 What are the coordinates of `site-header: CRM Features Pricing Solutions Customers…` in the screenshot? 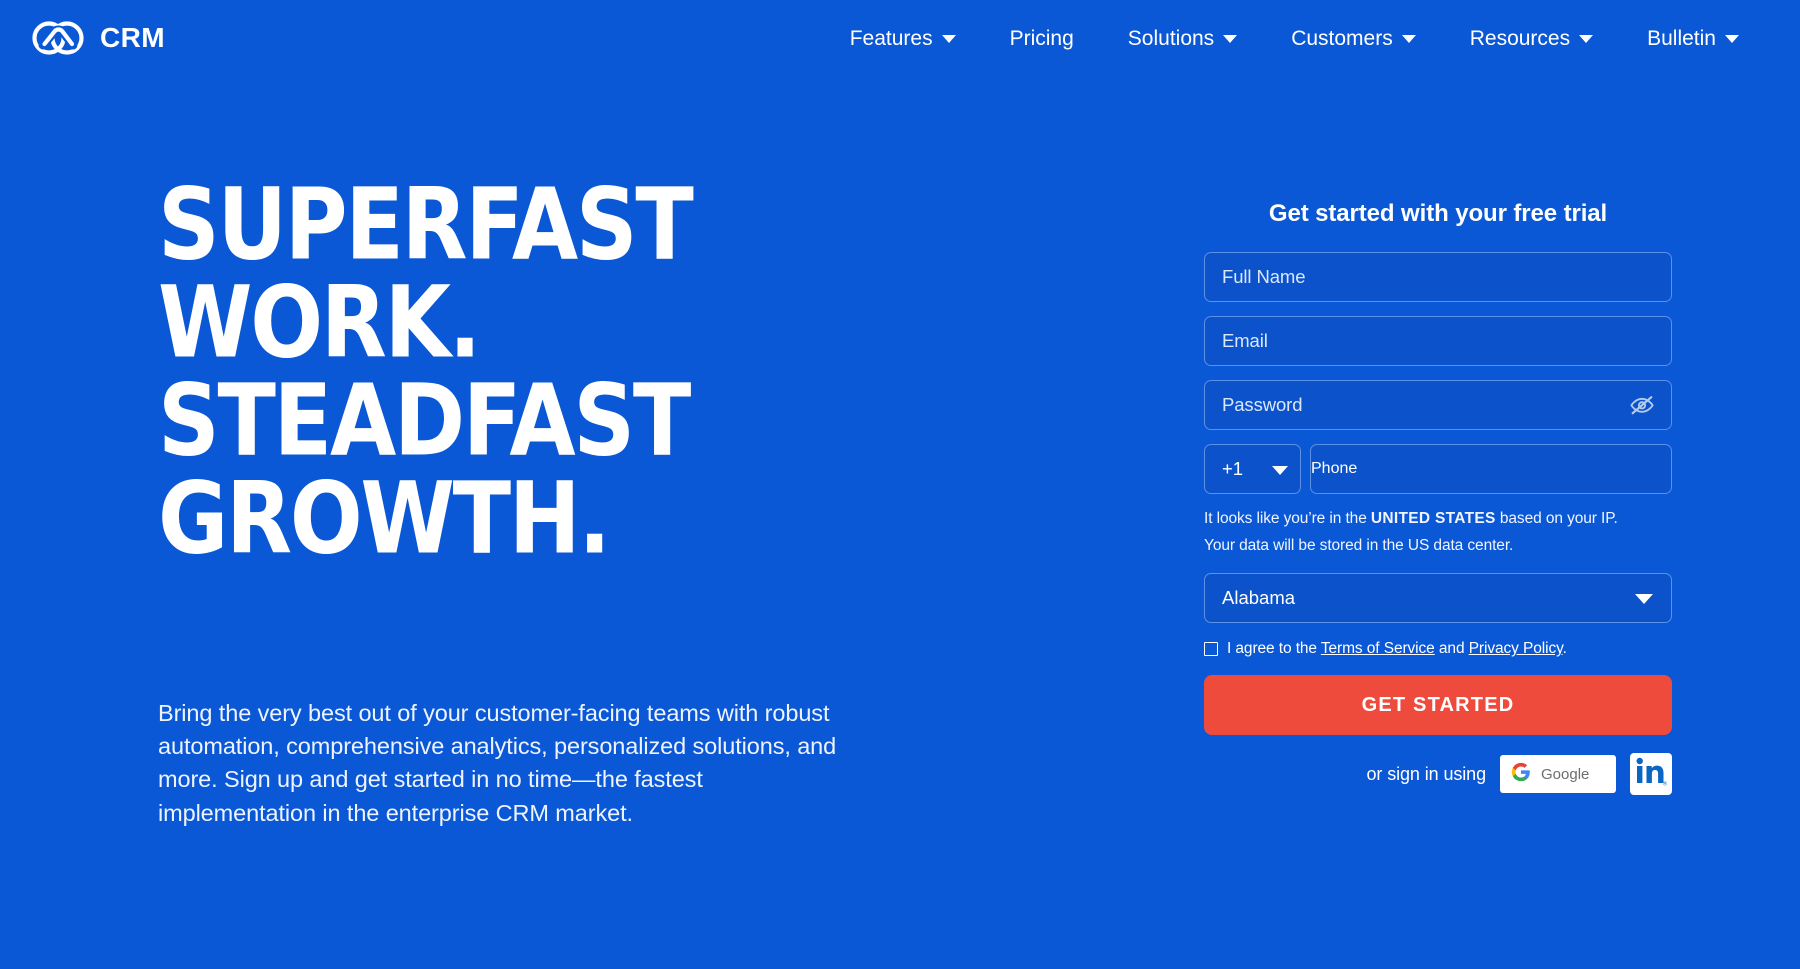 It's located at (900, 38).